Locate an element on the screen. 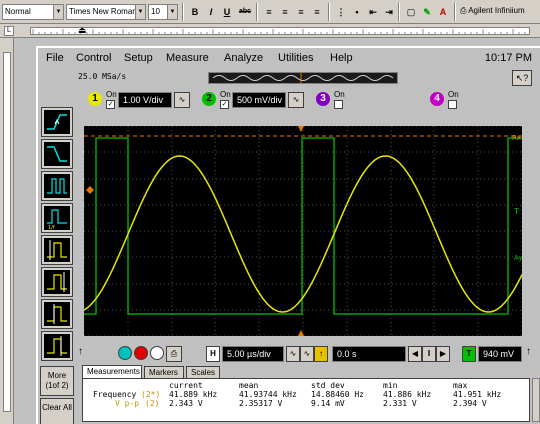  tab-measurements: Measurements is located at coordinates (112, 371).